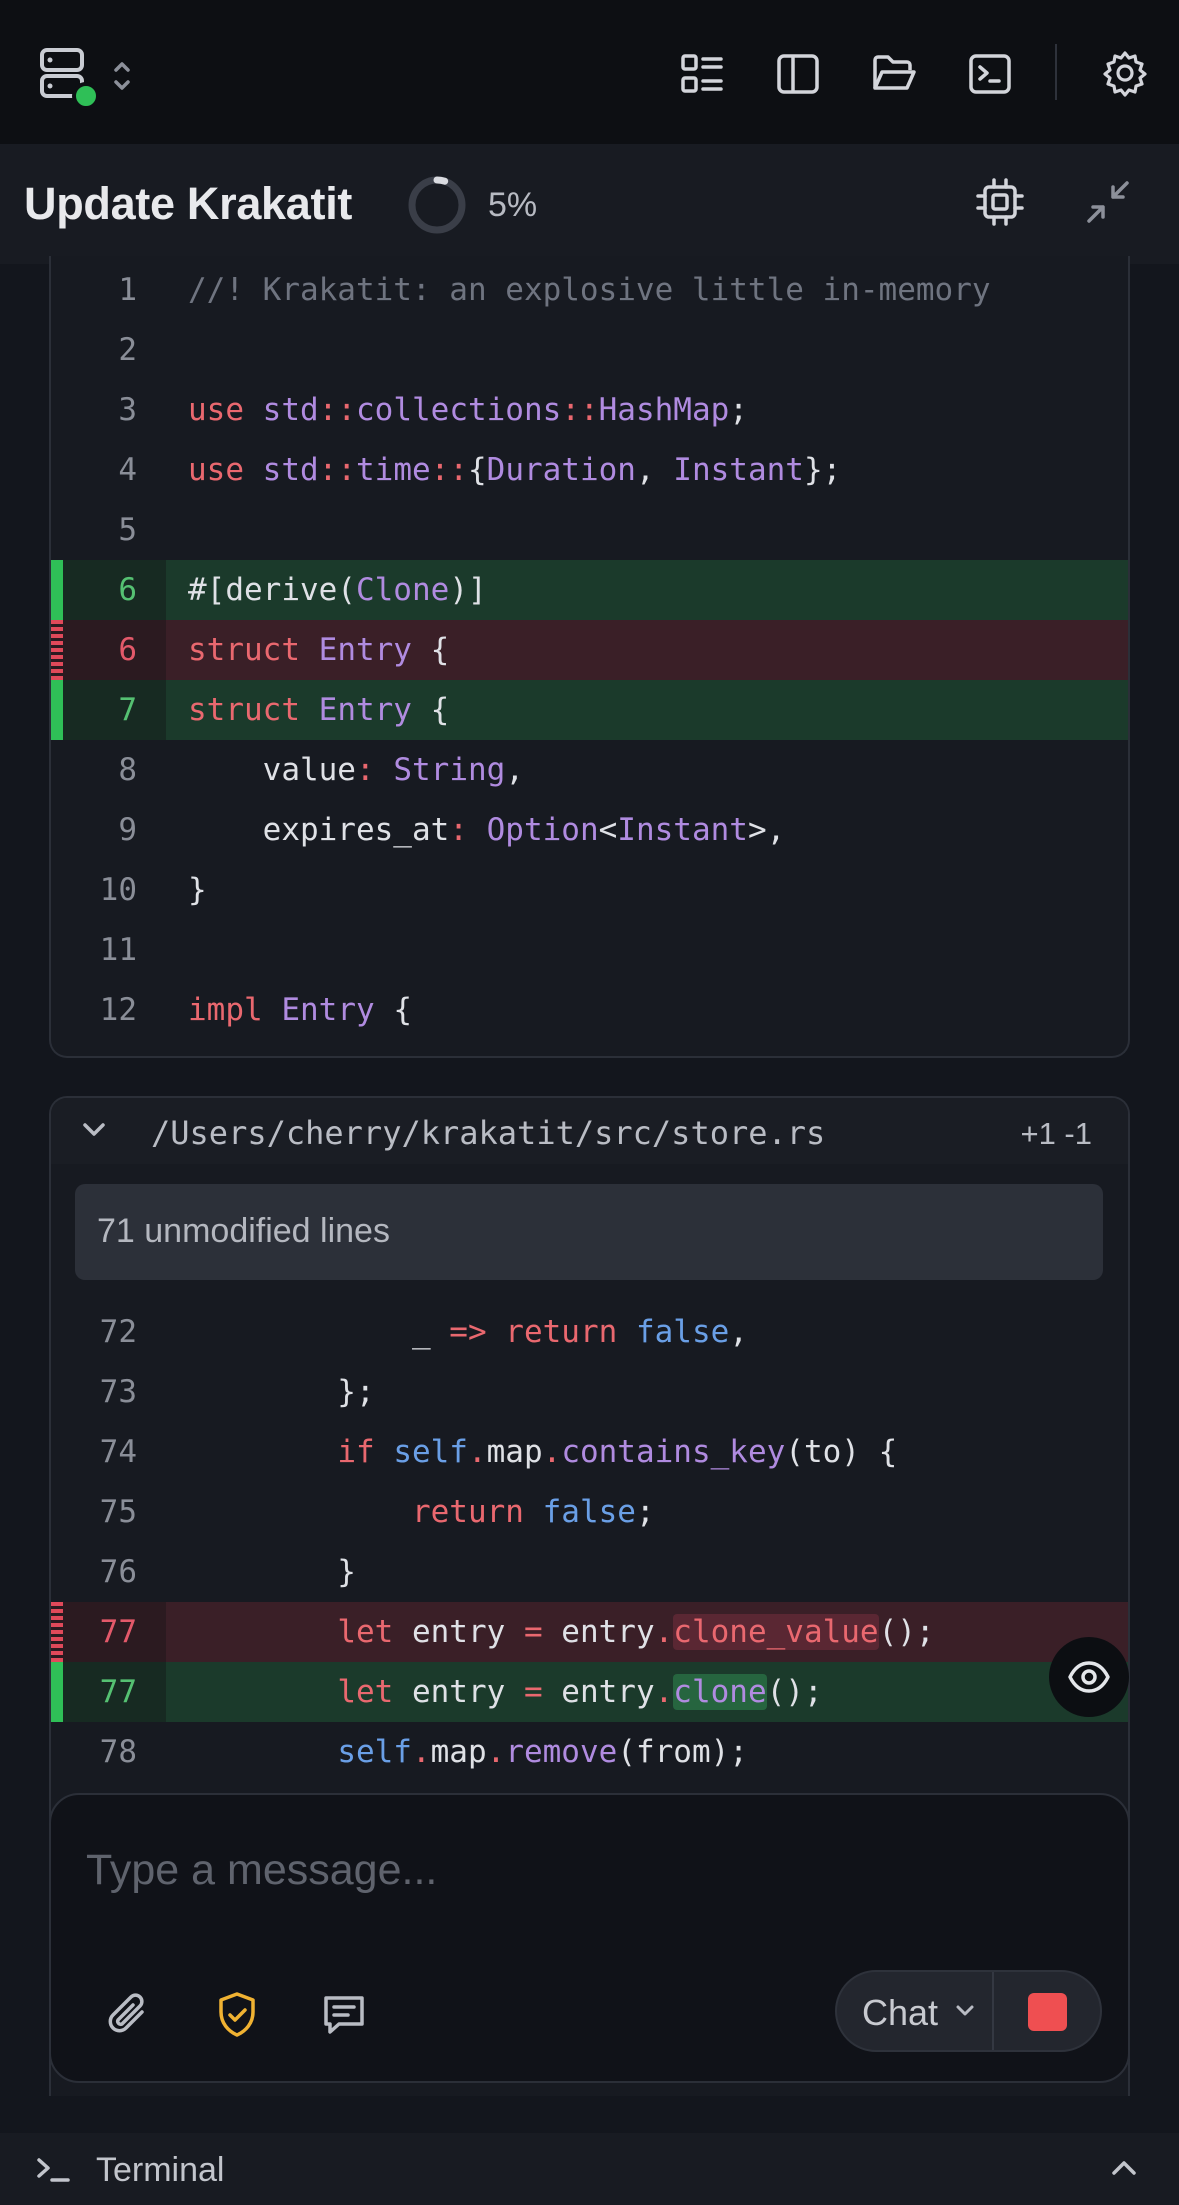 The height and width of the screenshot is (2205, 1179). What do you see at coordinates (589, 770) in the screenshot?
I see `diff-line: 8 value: String,` at bounding box center [589, 770].